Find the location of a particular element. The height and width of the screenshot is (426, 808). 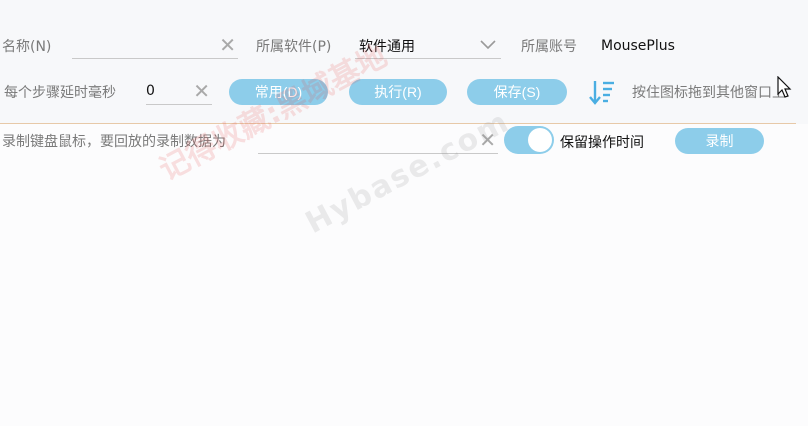

software-select: 软件通用 is located at coordinates (428, 46).